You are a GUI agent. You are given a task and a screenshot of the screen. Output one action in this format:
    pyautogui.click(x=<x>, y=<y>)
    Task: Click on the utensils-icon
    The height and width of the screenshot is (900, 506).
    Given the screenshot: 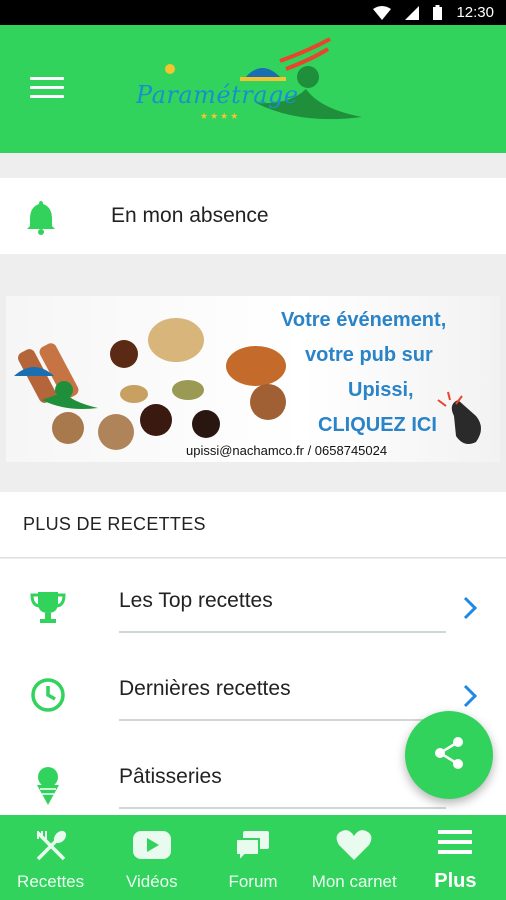 What is the action you would take?
    pyautogui.click(x=51, y=848)
    